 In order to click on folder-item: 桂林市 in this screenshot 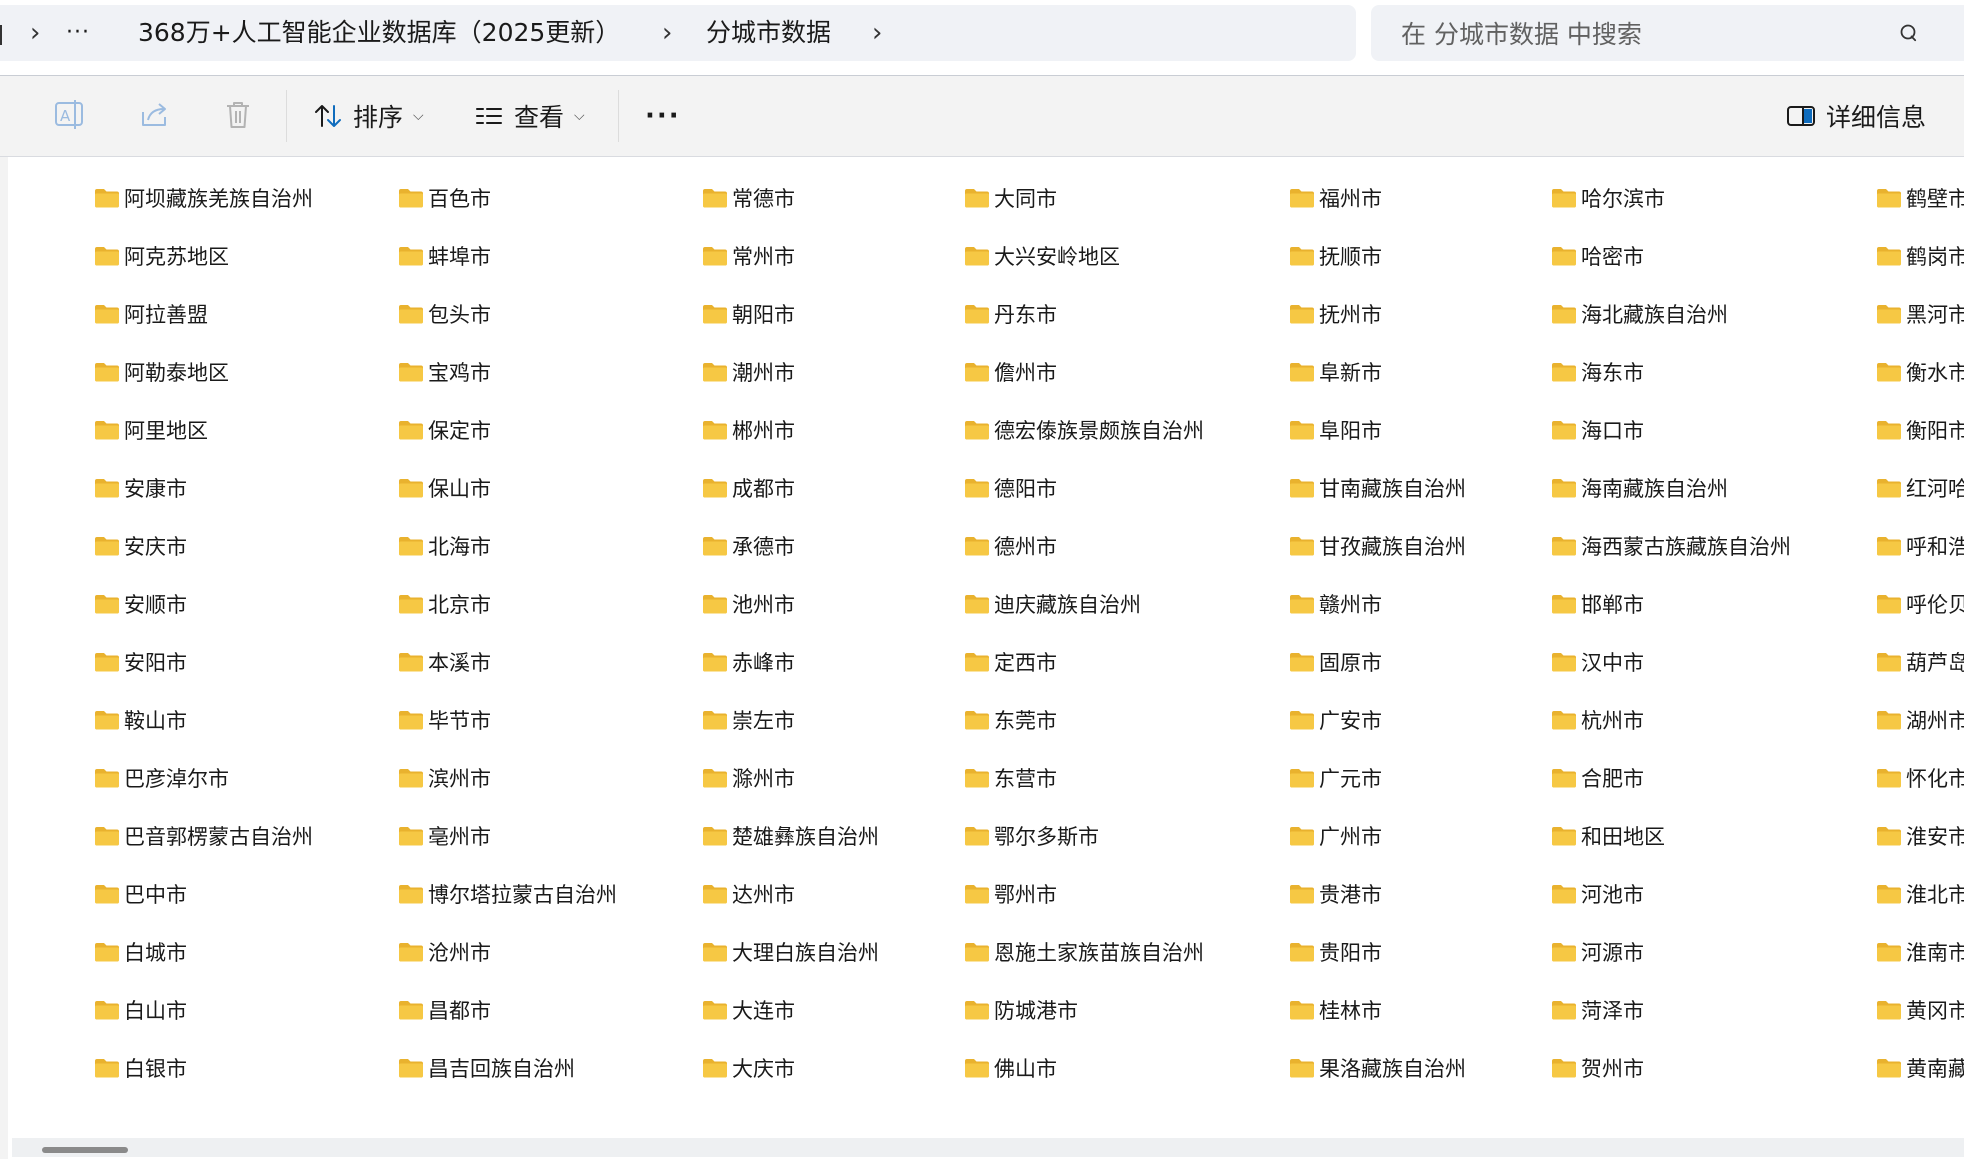, I will do `click(1335, 1010)`.